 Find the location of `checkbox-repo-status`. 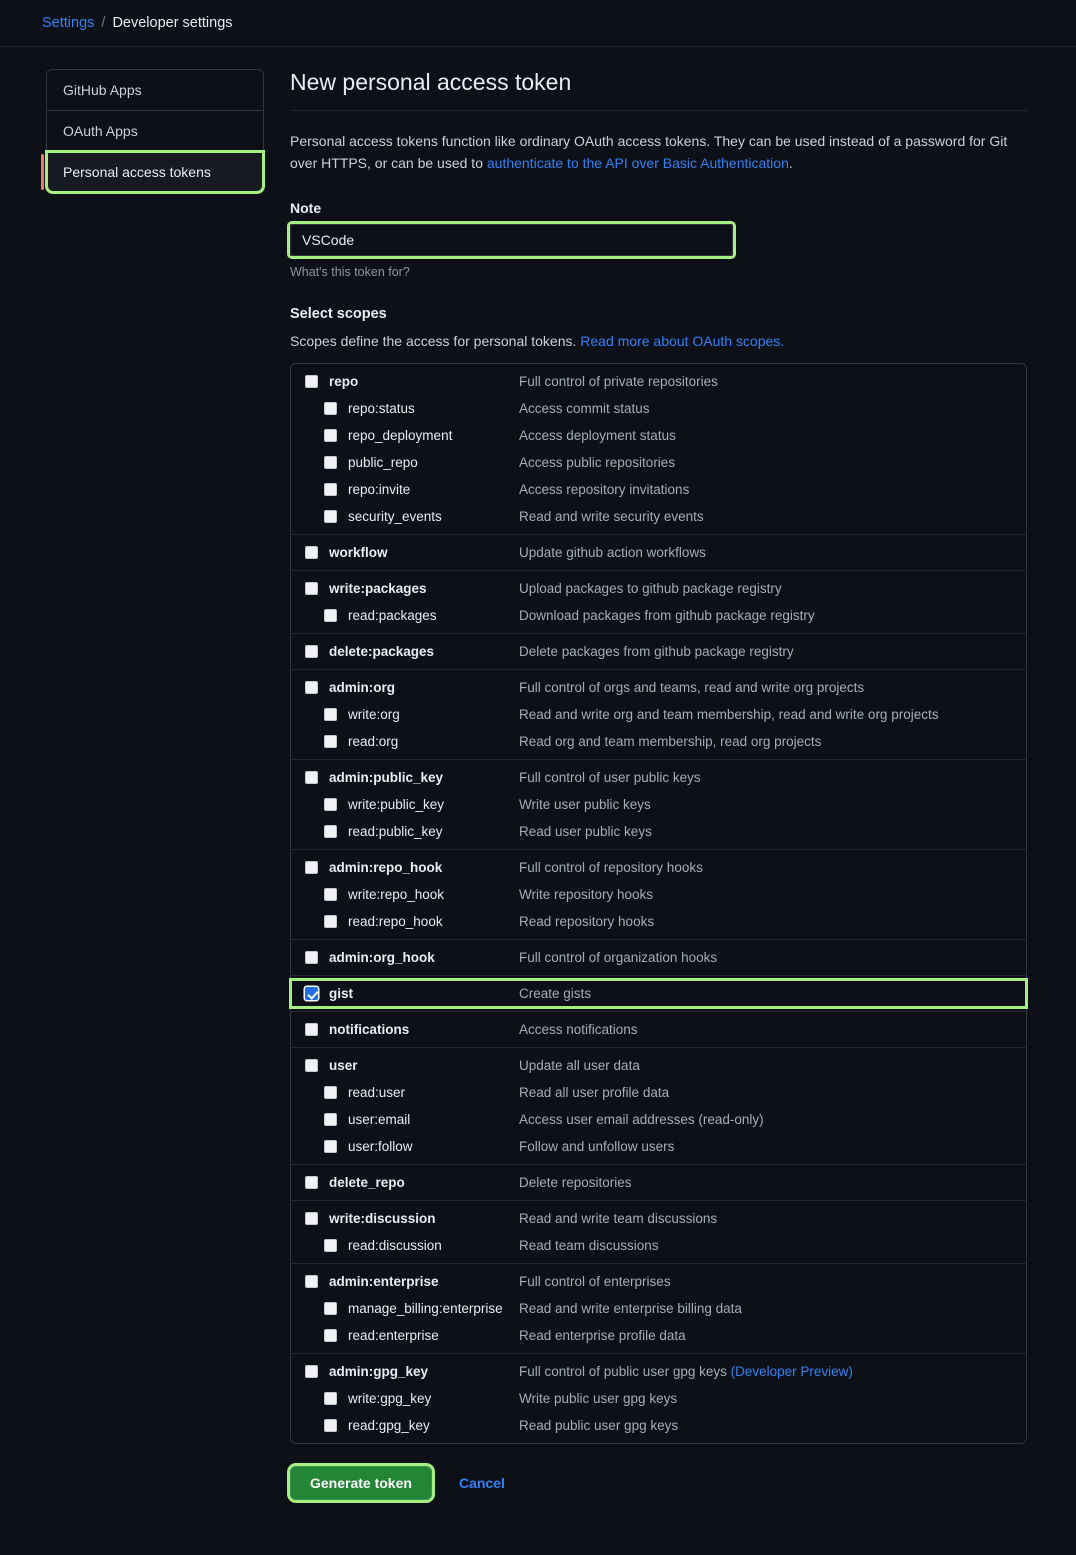

checkbox-repo-status is located at coordinates (330, 409).